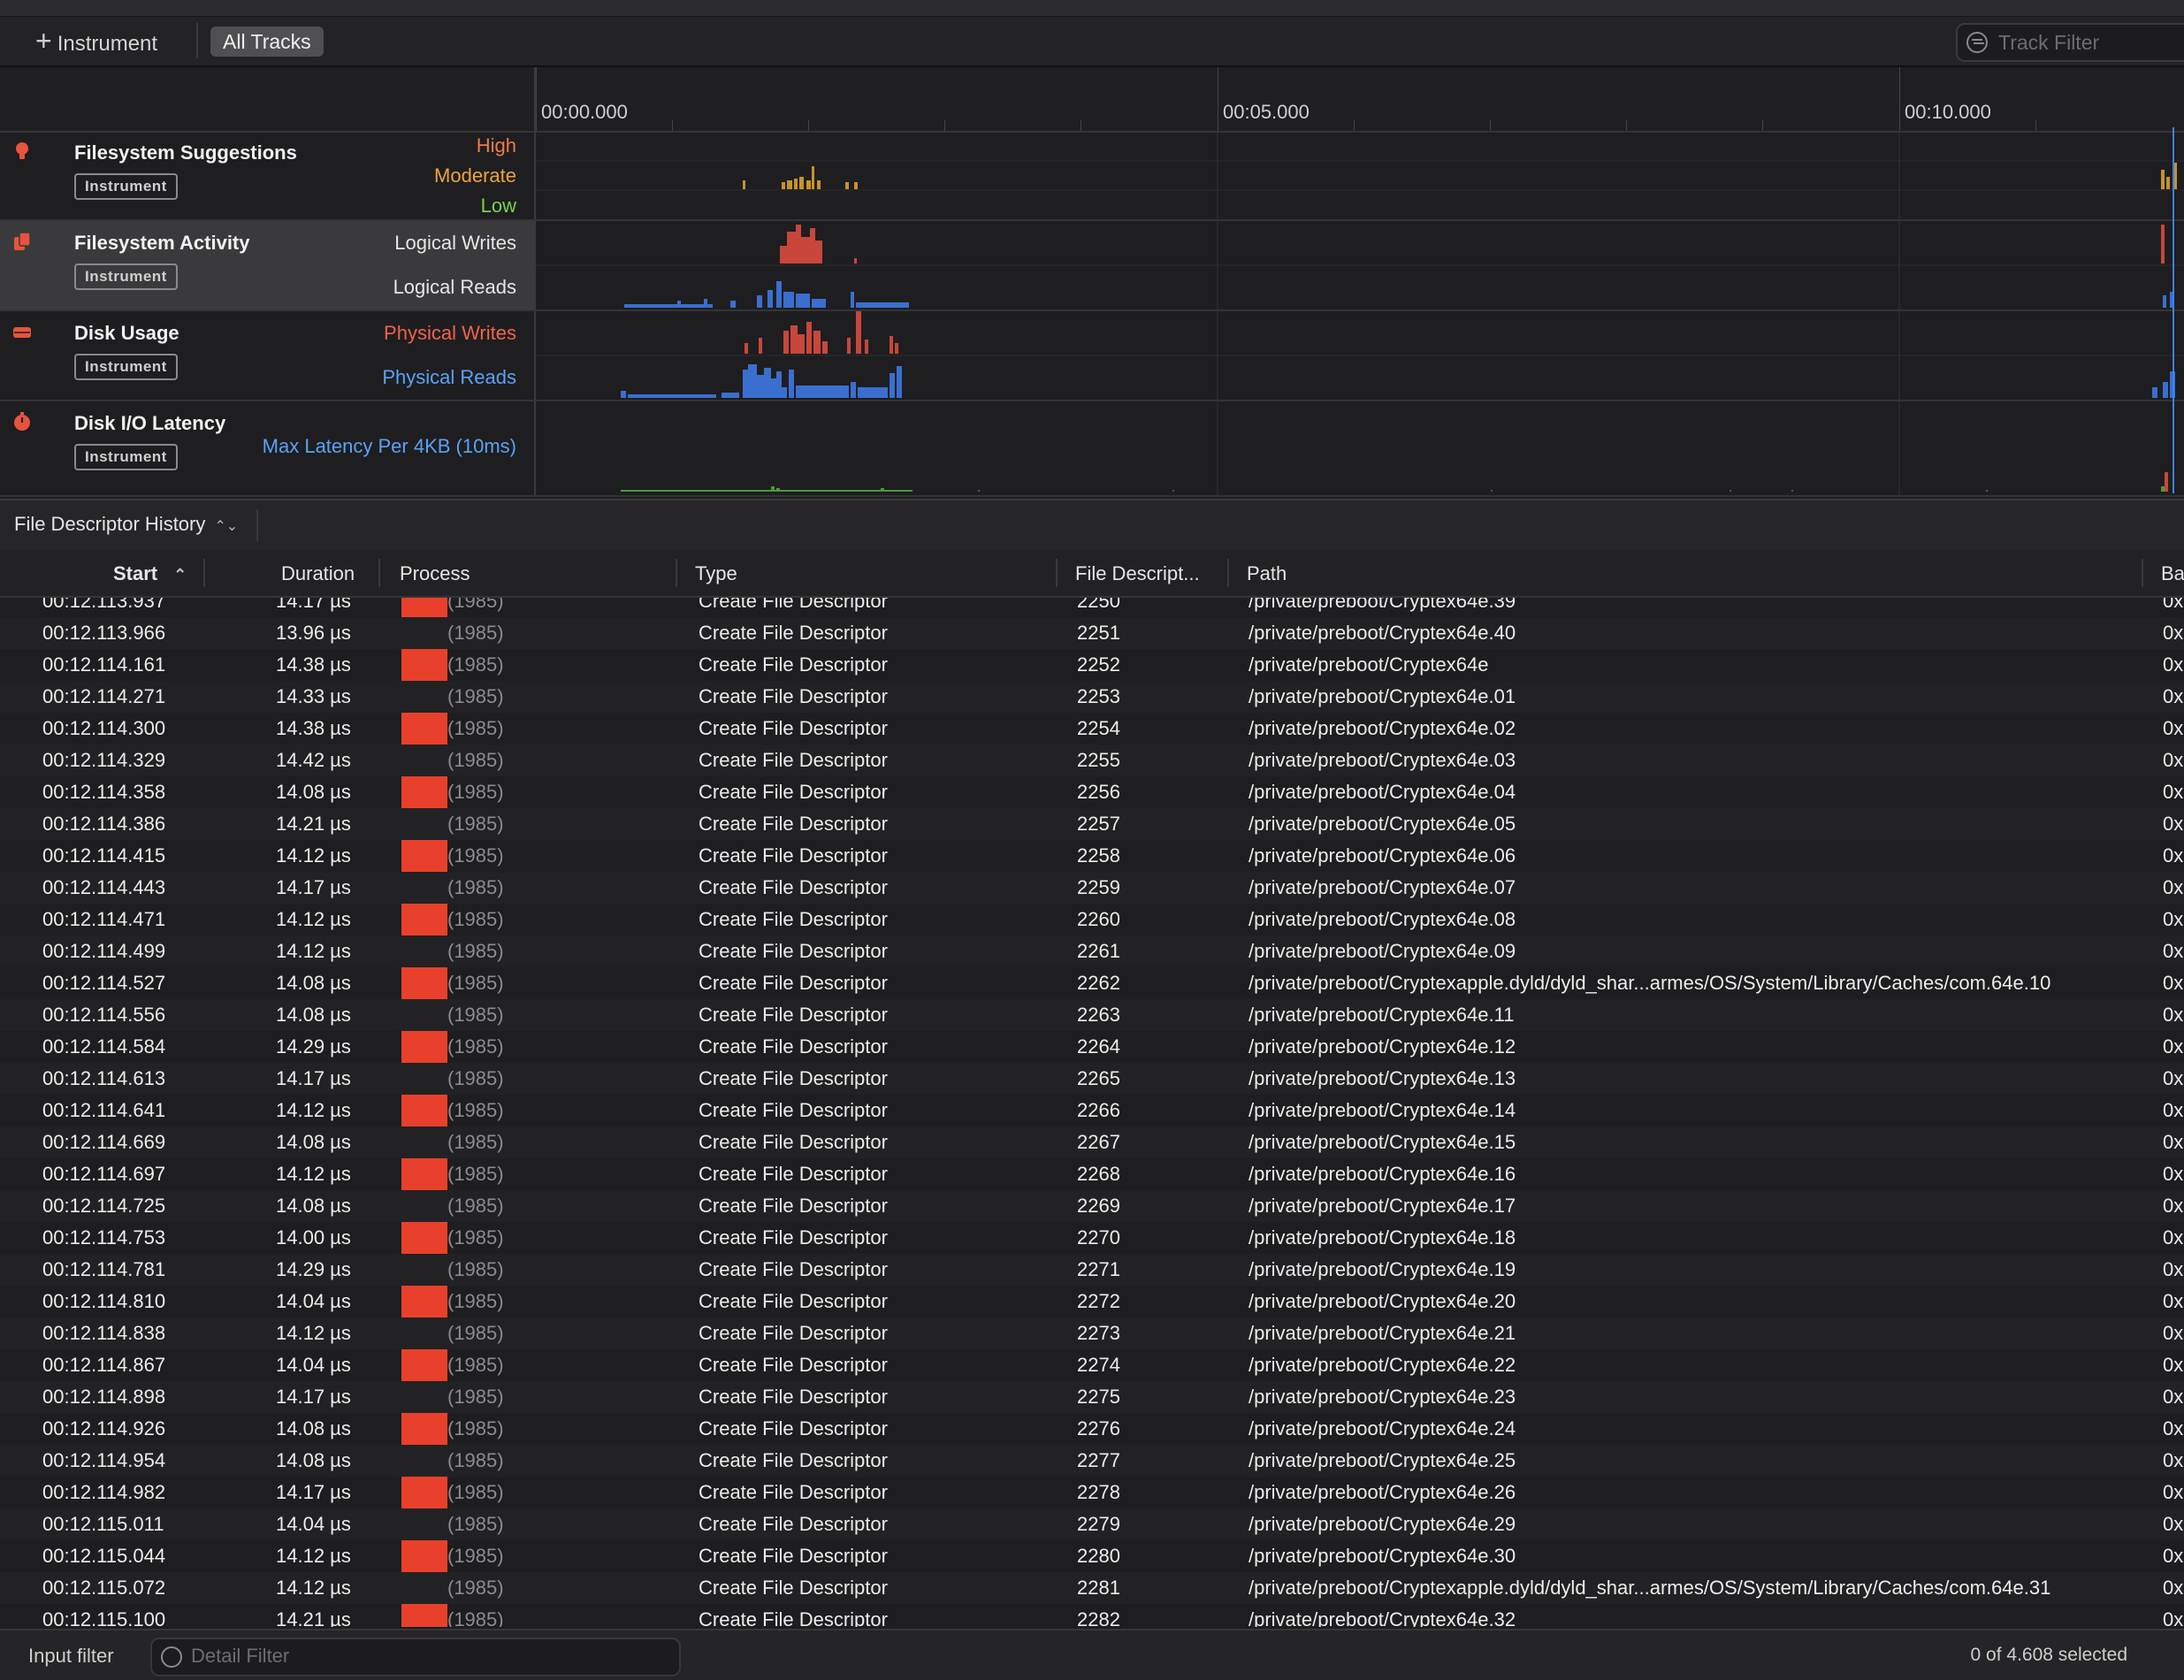 This screenshot has width=2184, height=1680. Describe the element at coordinates (2070, 42) in the screenshot. I see `track-filter-input: Track Filter` at that location.